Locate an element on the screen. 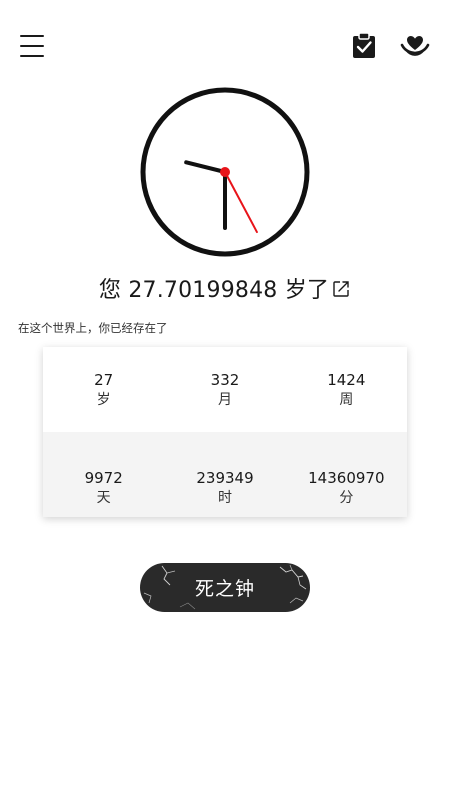  stat-unit: 周 is located at coordinates (346, 400).